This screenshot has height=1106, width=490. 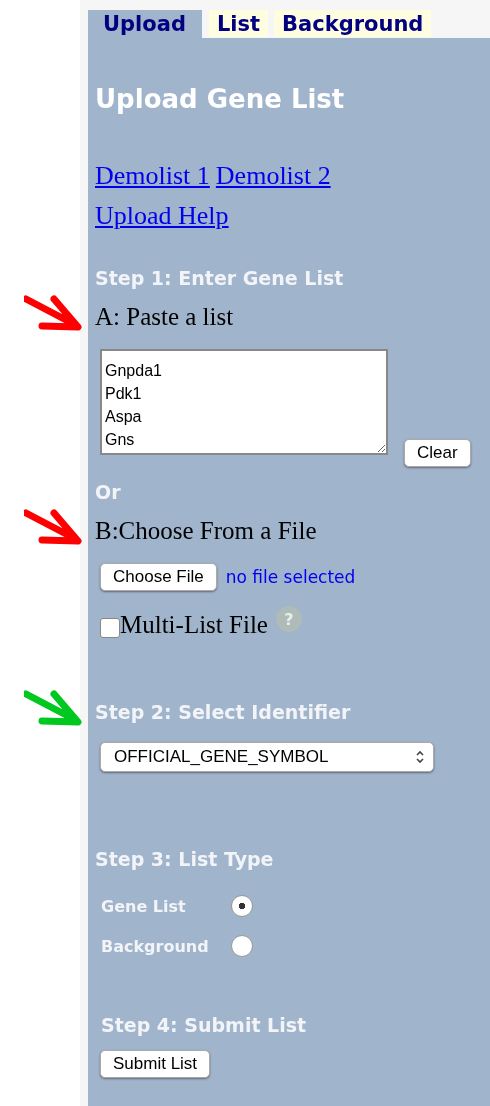 I want to click on updown-icon, so click(x=420, y=757).